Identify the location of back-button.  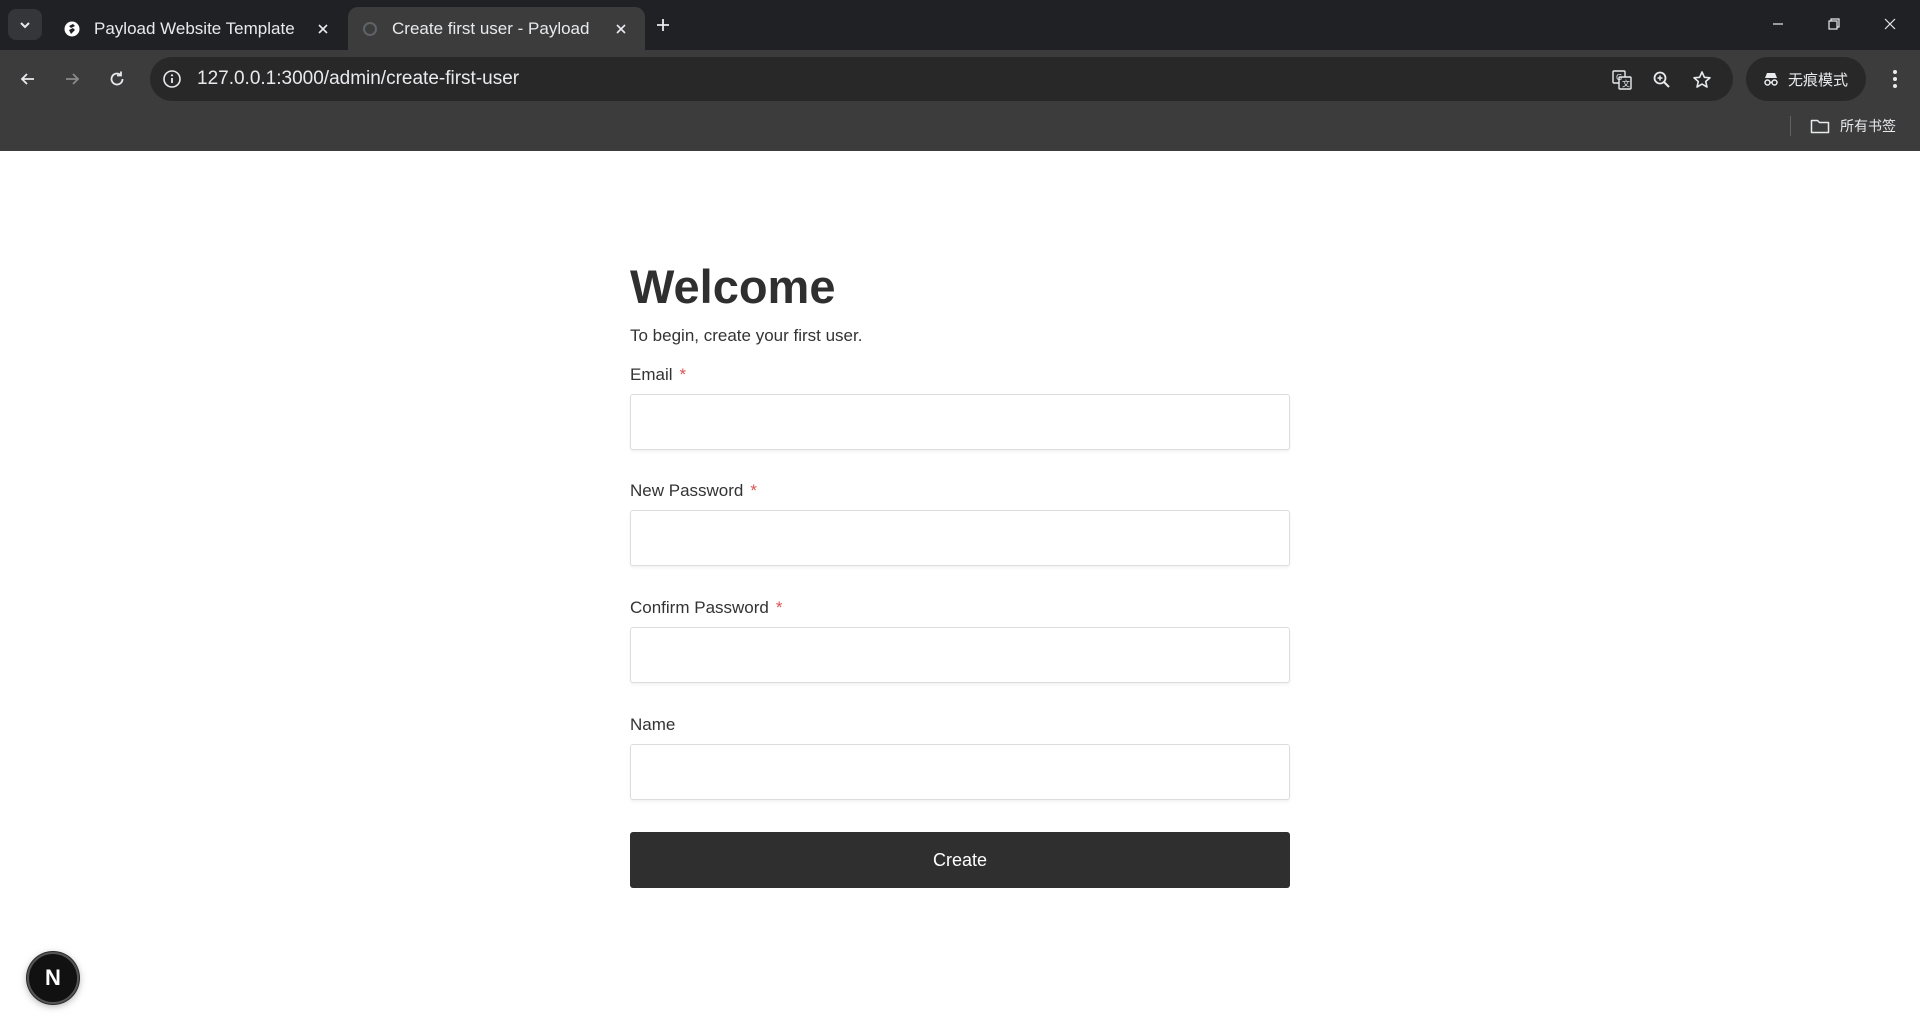
(28, 79).